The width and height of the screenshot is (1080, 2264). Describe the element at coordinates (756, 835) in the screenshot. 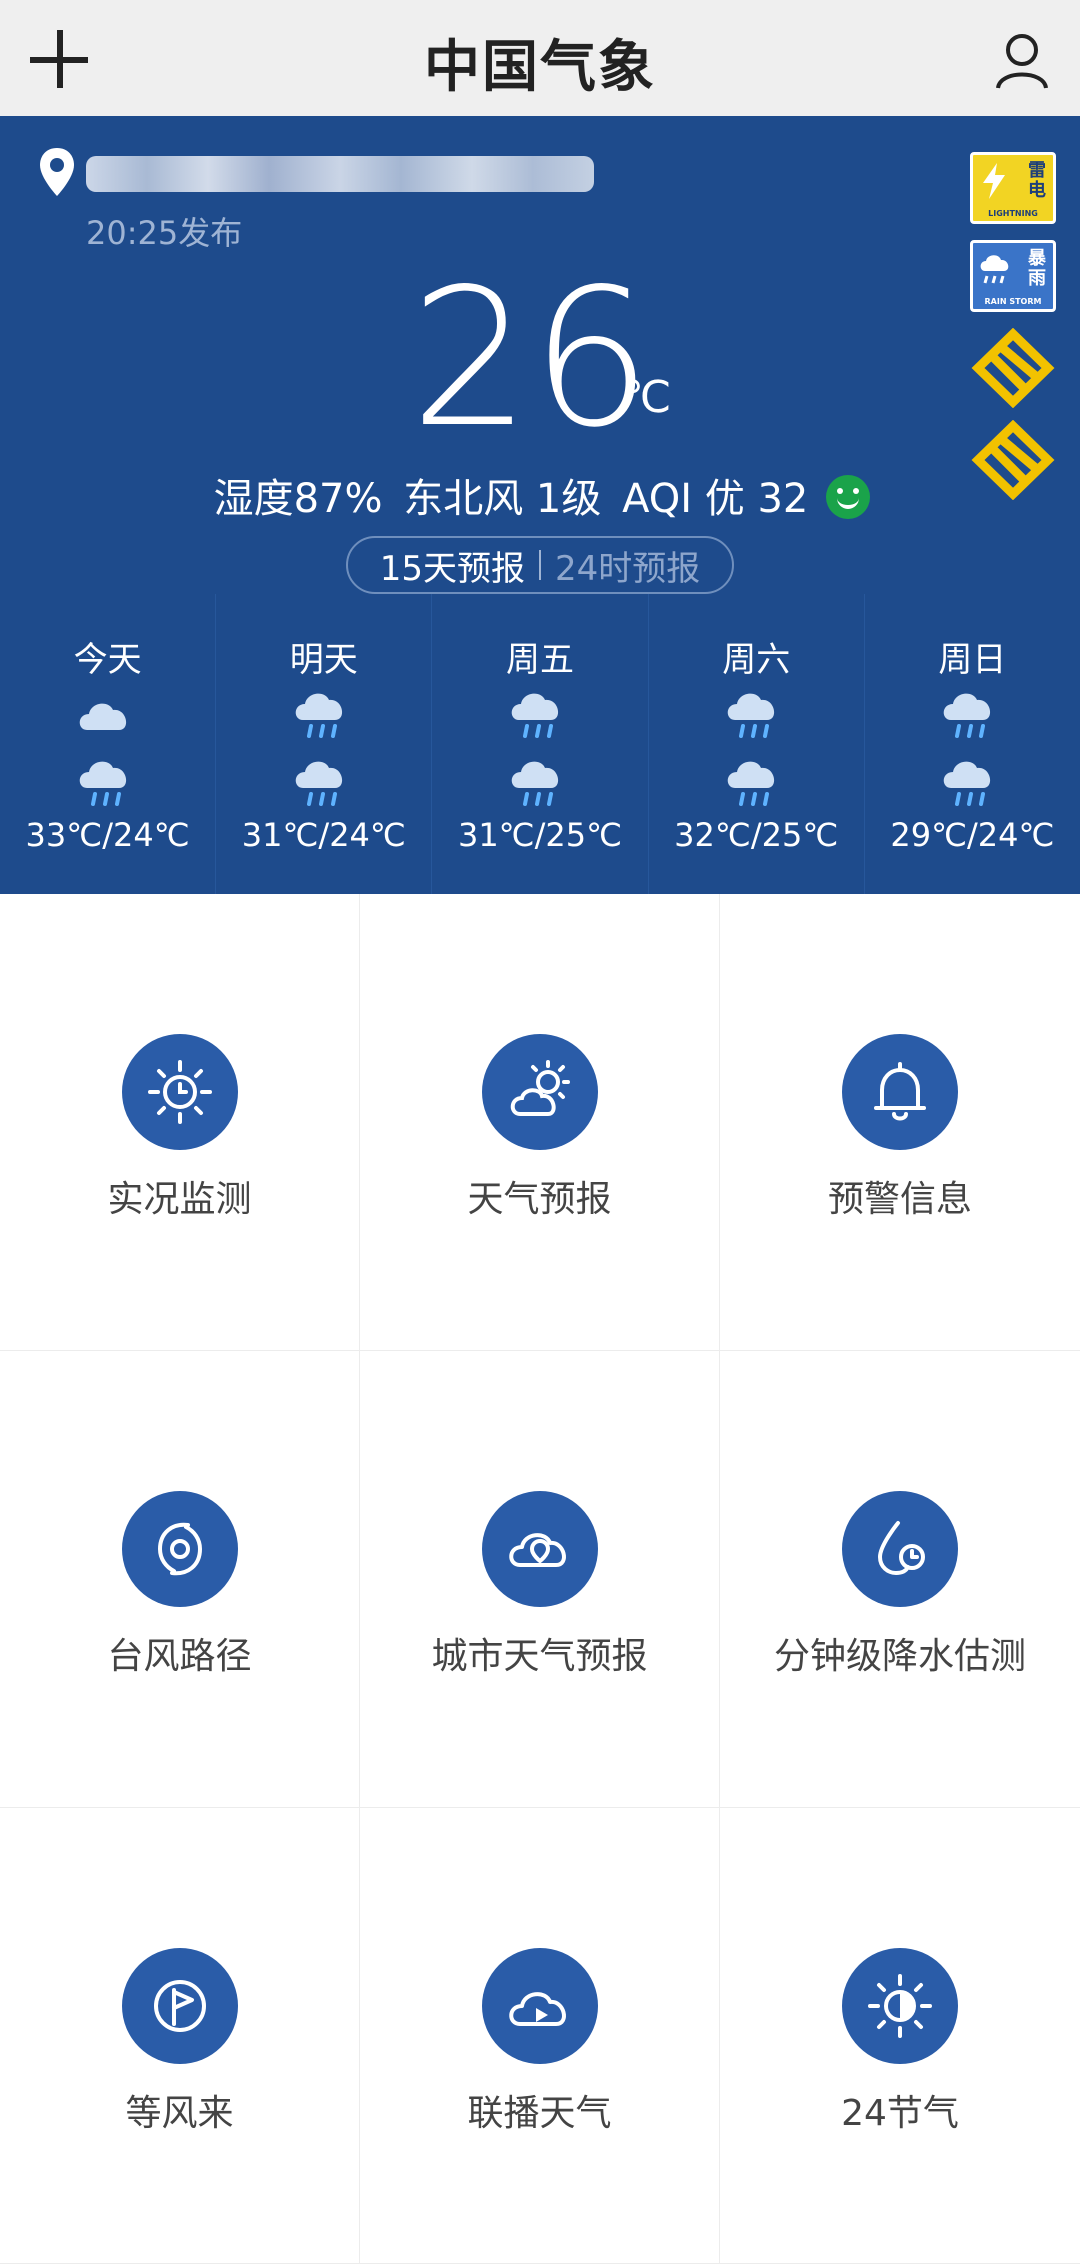

I see `temp-range: 32℃/25℃` at that location.